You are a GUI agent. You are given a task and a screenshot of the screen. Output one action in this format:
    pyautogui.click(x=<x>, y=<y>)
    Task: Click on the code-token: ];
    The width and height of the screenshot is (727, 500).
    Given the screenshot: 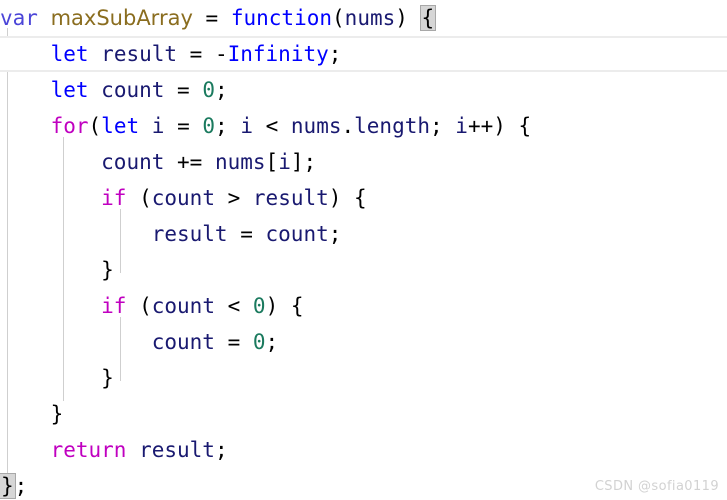 What is the action you would take?
    pyautogui.click(x=303, y=162)
    